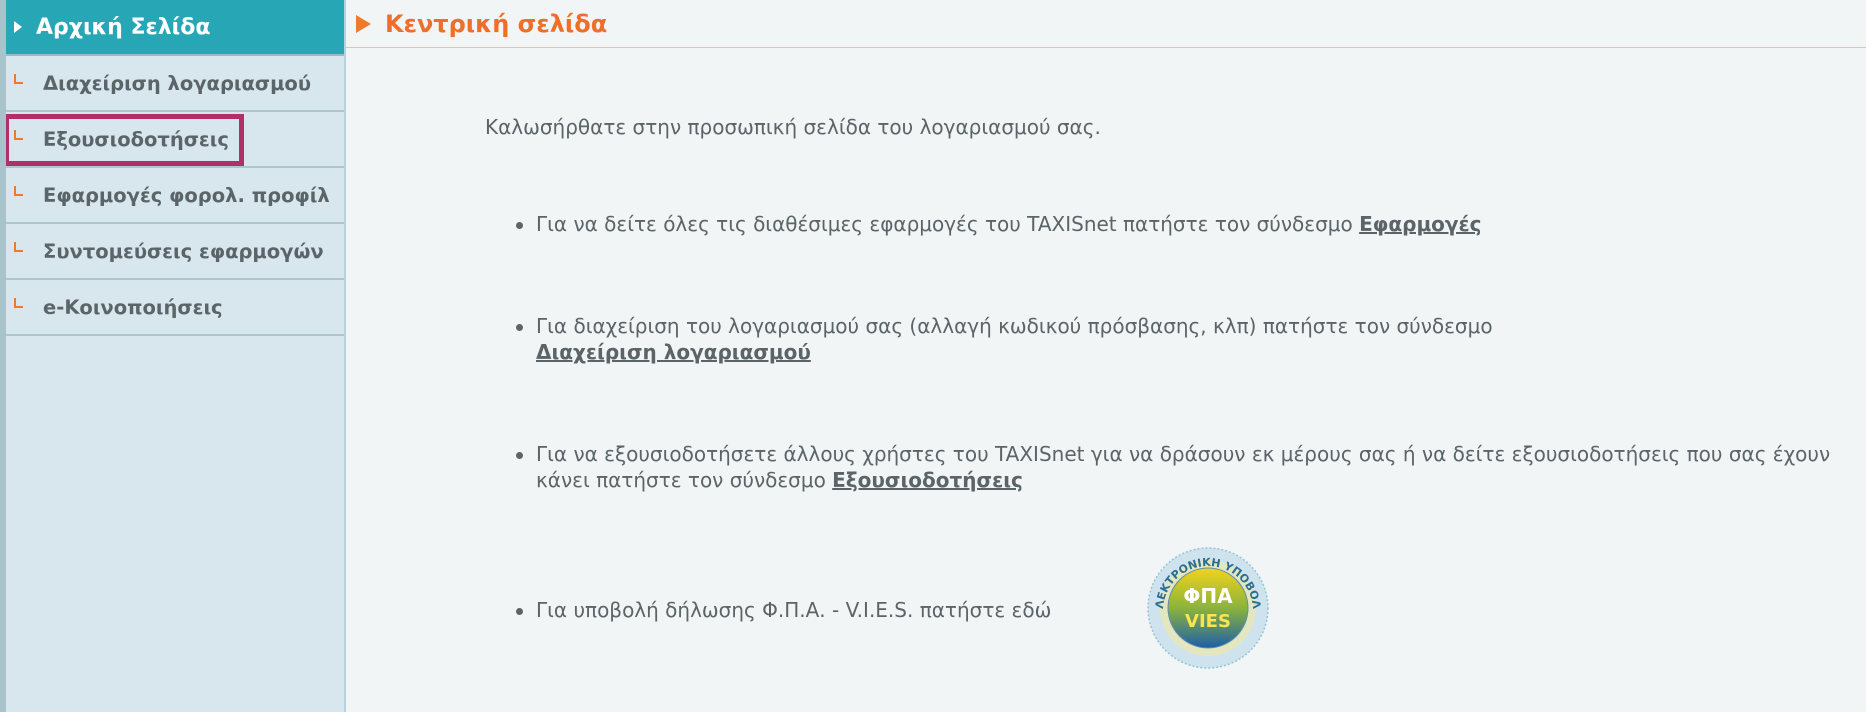 This screenshot has width=1866, height=712. Describe the element at coordinates (136, 139) in the screenshot. I see `sidebar-item-label: Εξουσιοδοτήσεις` at that location.